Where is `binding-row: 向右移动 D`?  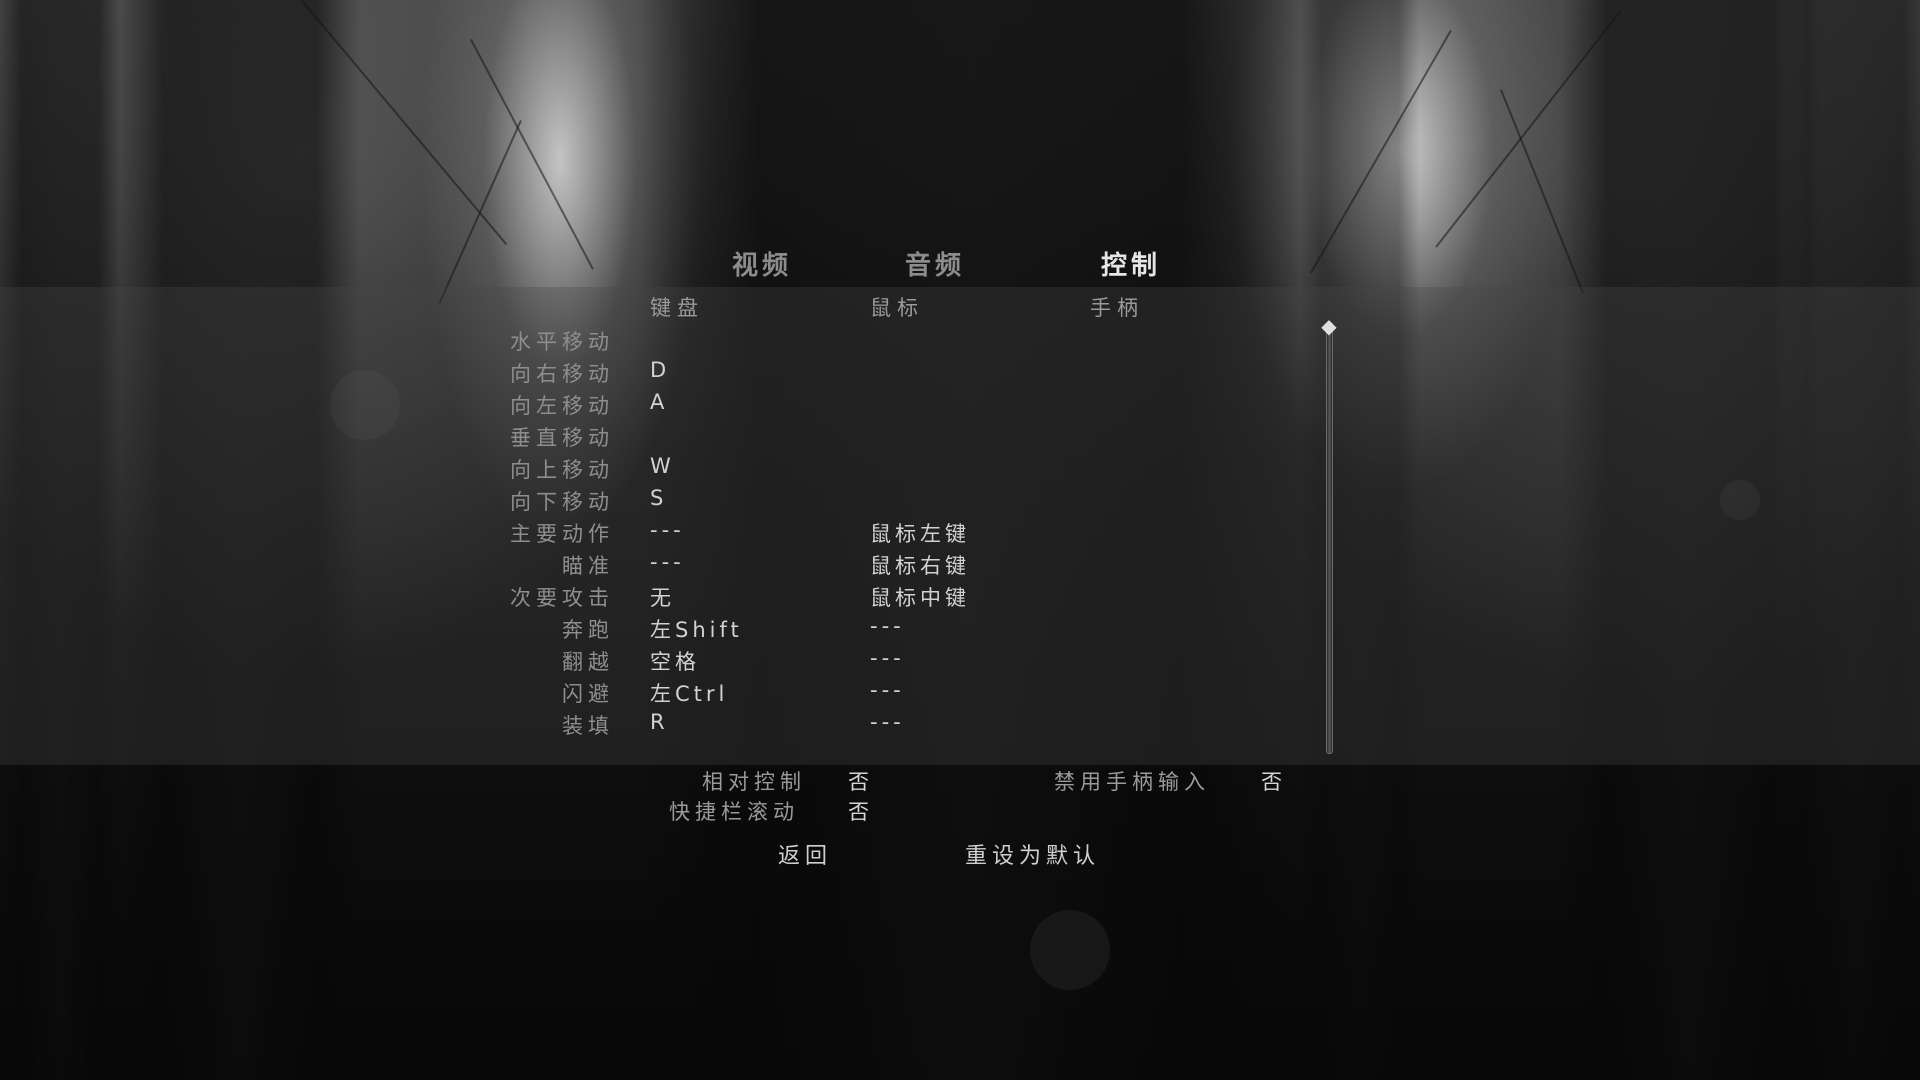
binding-row: 向右移动 D is located at coordinates (960, 374).